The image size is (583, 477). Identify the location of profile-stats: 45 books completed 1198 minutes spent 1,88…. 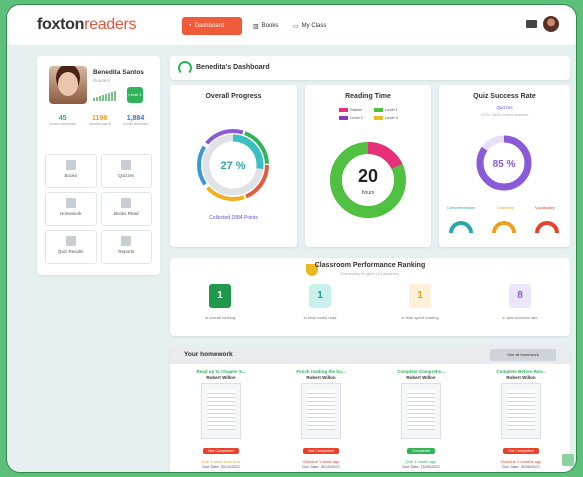
(98, 121).